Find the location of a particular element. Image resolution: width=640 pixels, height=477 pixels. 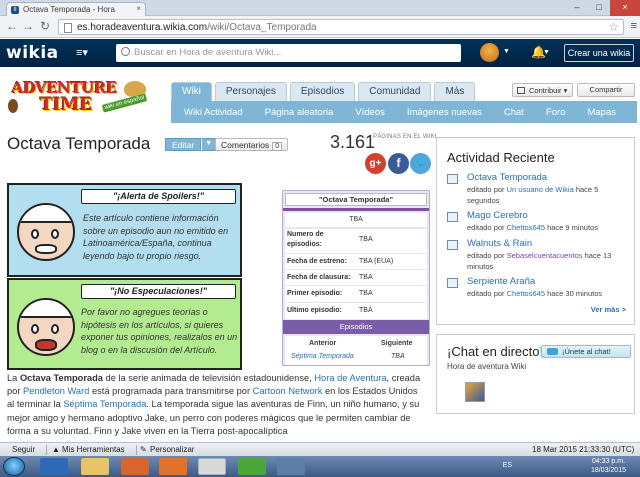

comments-count: 0 is located at coordinates (277, 146).